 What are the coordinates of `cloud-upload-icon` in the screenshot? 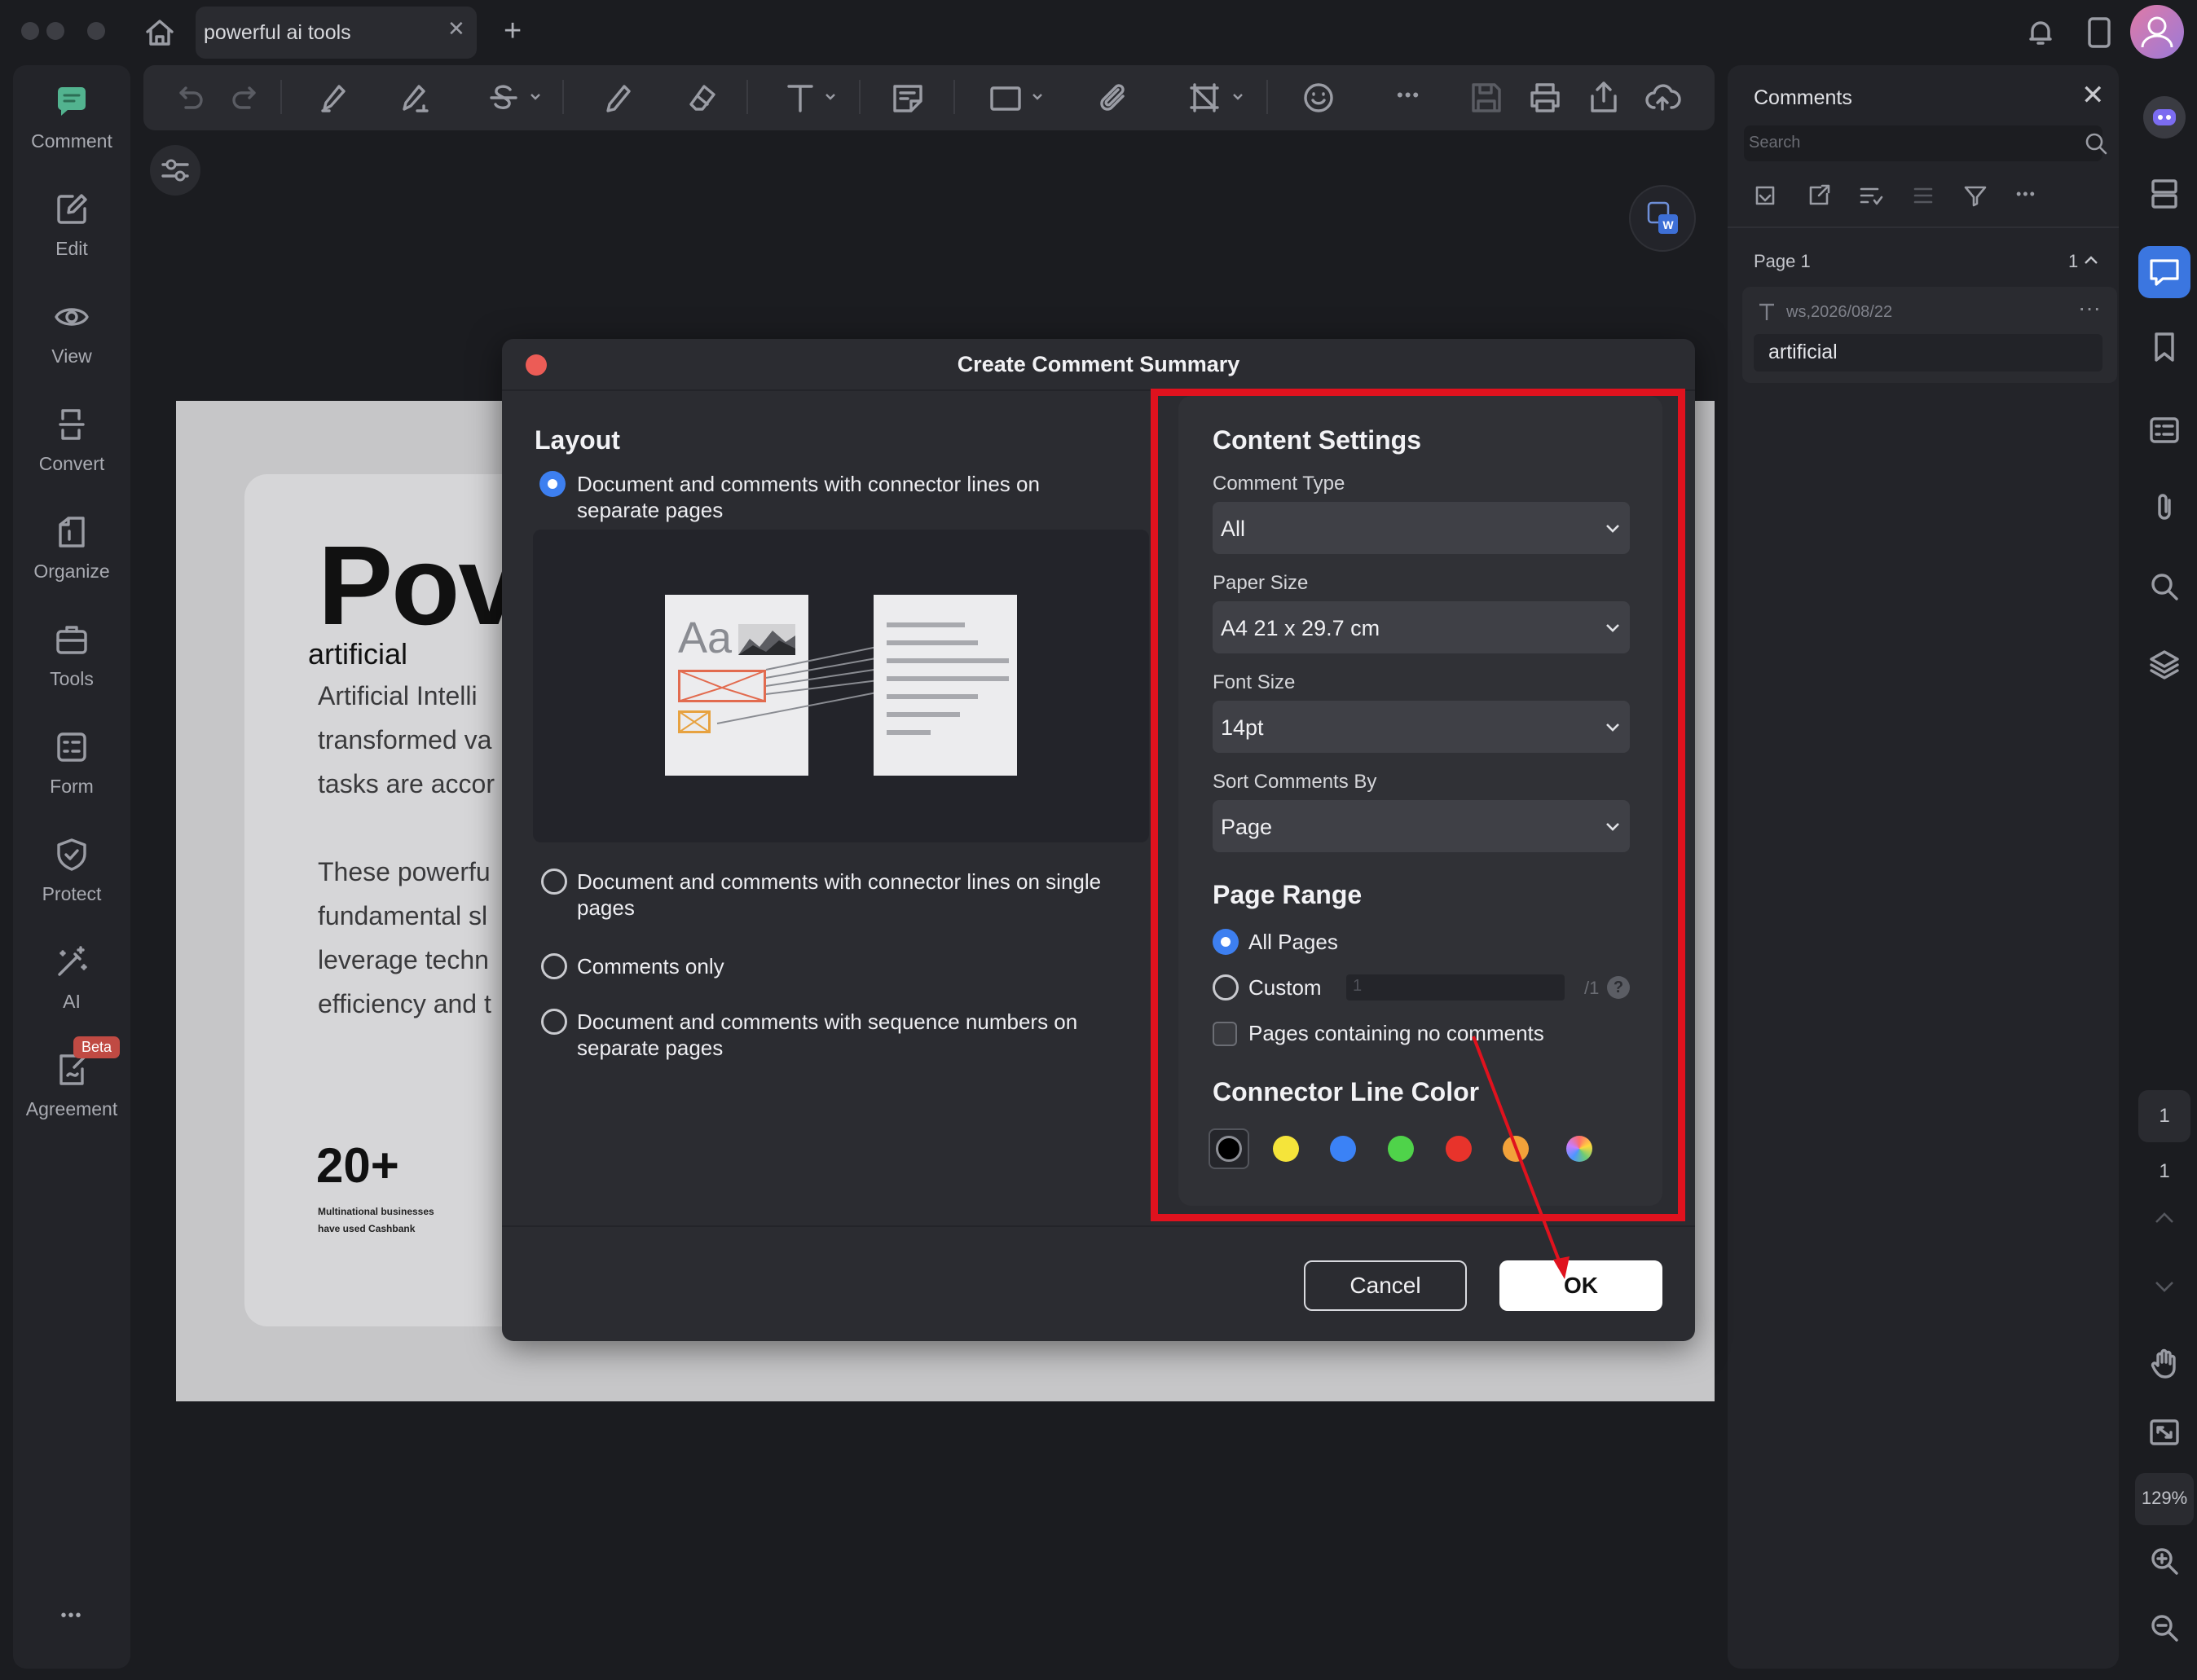 It's located at (1662, 97).